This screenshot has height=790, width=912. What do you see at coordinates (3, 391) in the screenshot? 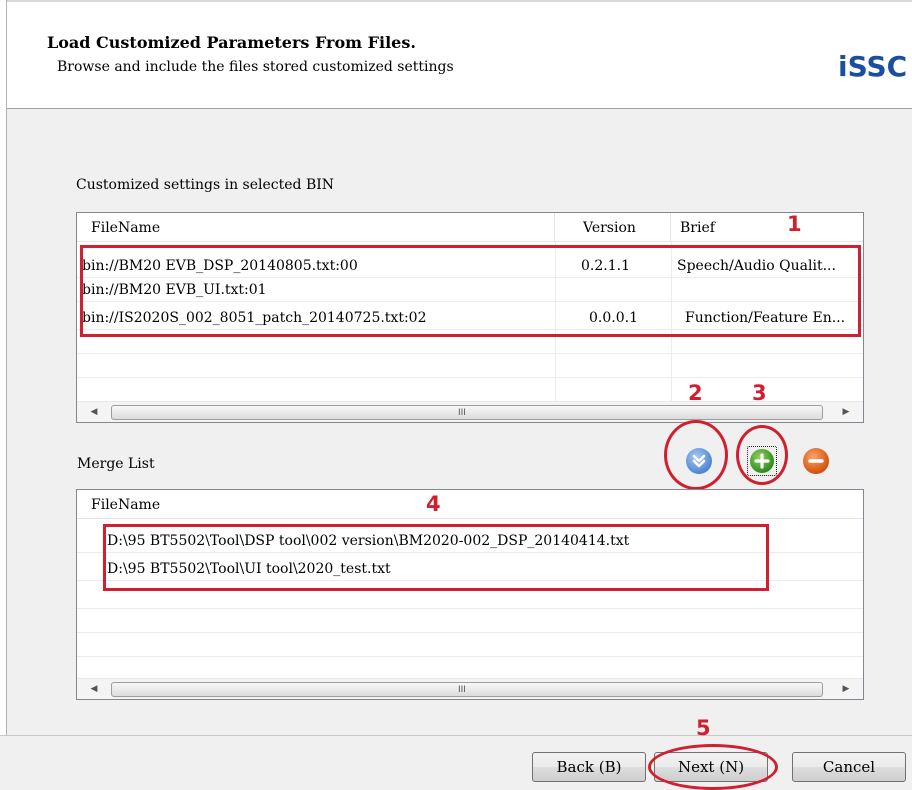
I see `window-left-border` at bounding box center [3, 391].